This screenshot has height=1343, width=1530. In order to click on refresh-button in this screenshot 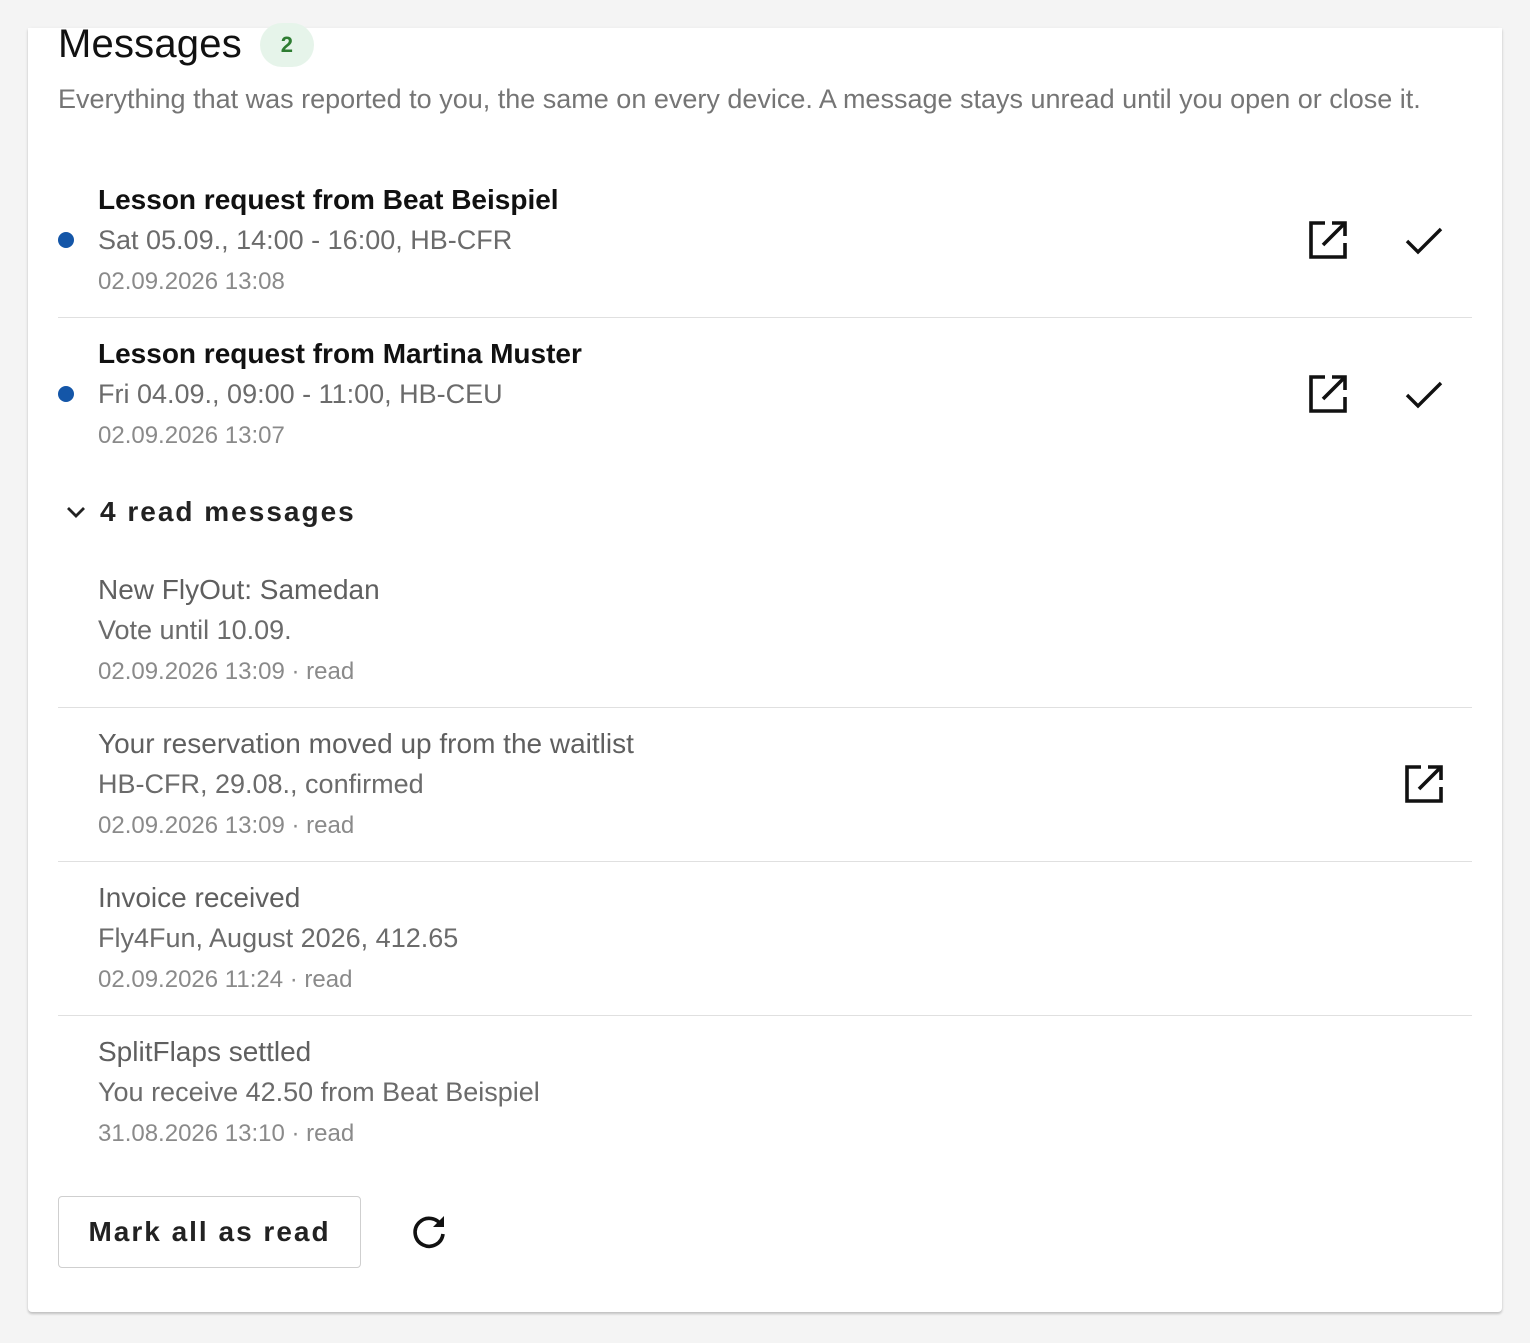, I will do `click(429, 1232)`.